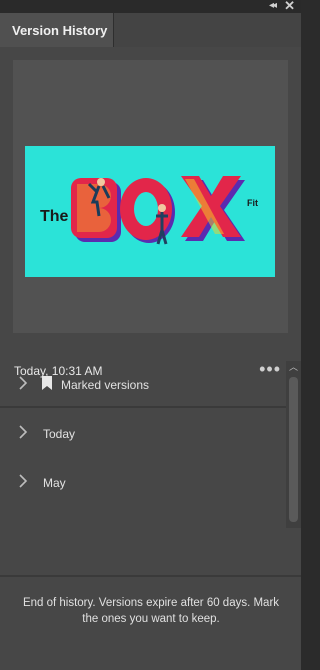 The image size is (320, 670). Describe the element at coordinates (150, 576) in the screenshot. I see `divider` at that location.